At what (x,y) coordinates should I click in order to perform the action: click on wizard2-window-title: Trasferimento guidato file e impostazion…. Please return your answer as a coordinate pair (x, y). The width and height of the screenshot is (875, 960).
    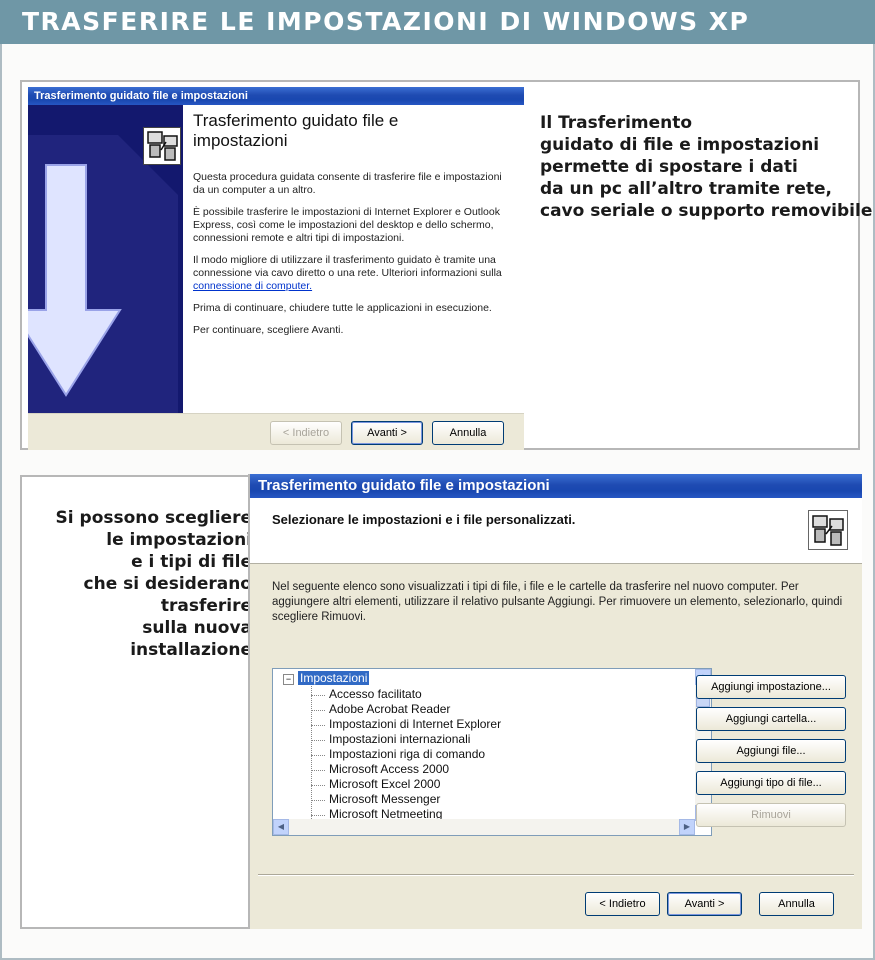
    Looking at the image, I should click on (404, 485).